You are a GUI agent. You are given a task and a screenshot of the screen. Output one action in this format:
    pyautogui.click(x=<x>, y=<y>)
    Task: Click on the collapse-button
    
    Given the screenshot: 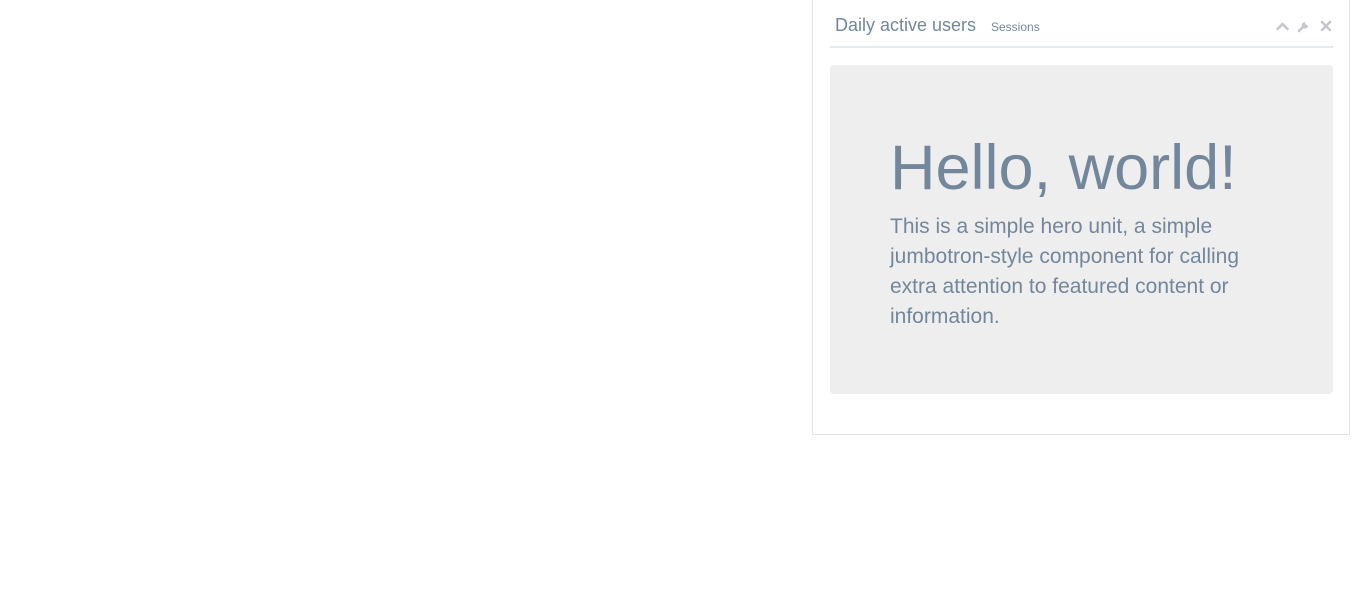 What is the action you would take?
    pyautogui.click(x=1282, y=26)
    